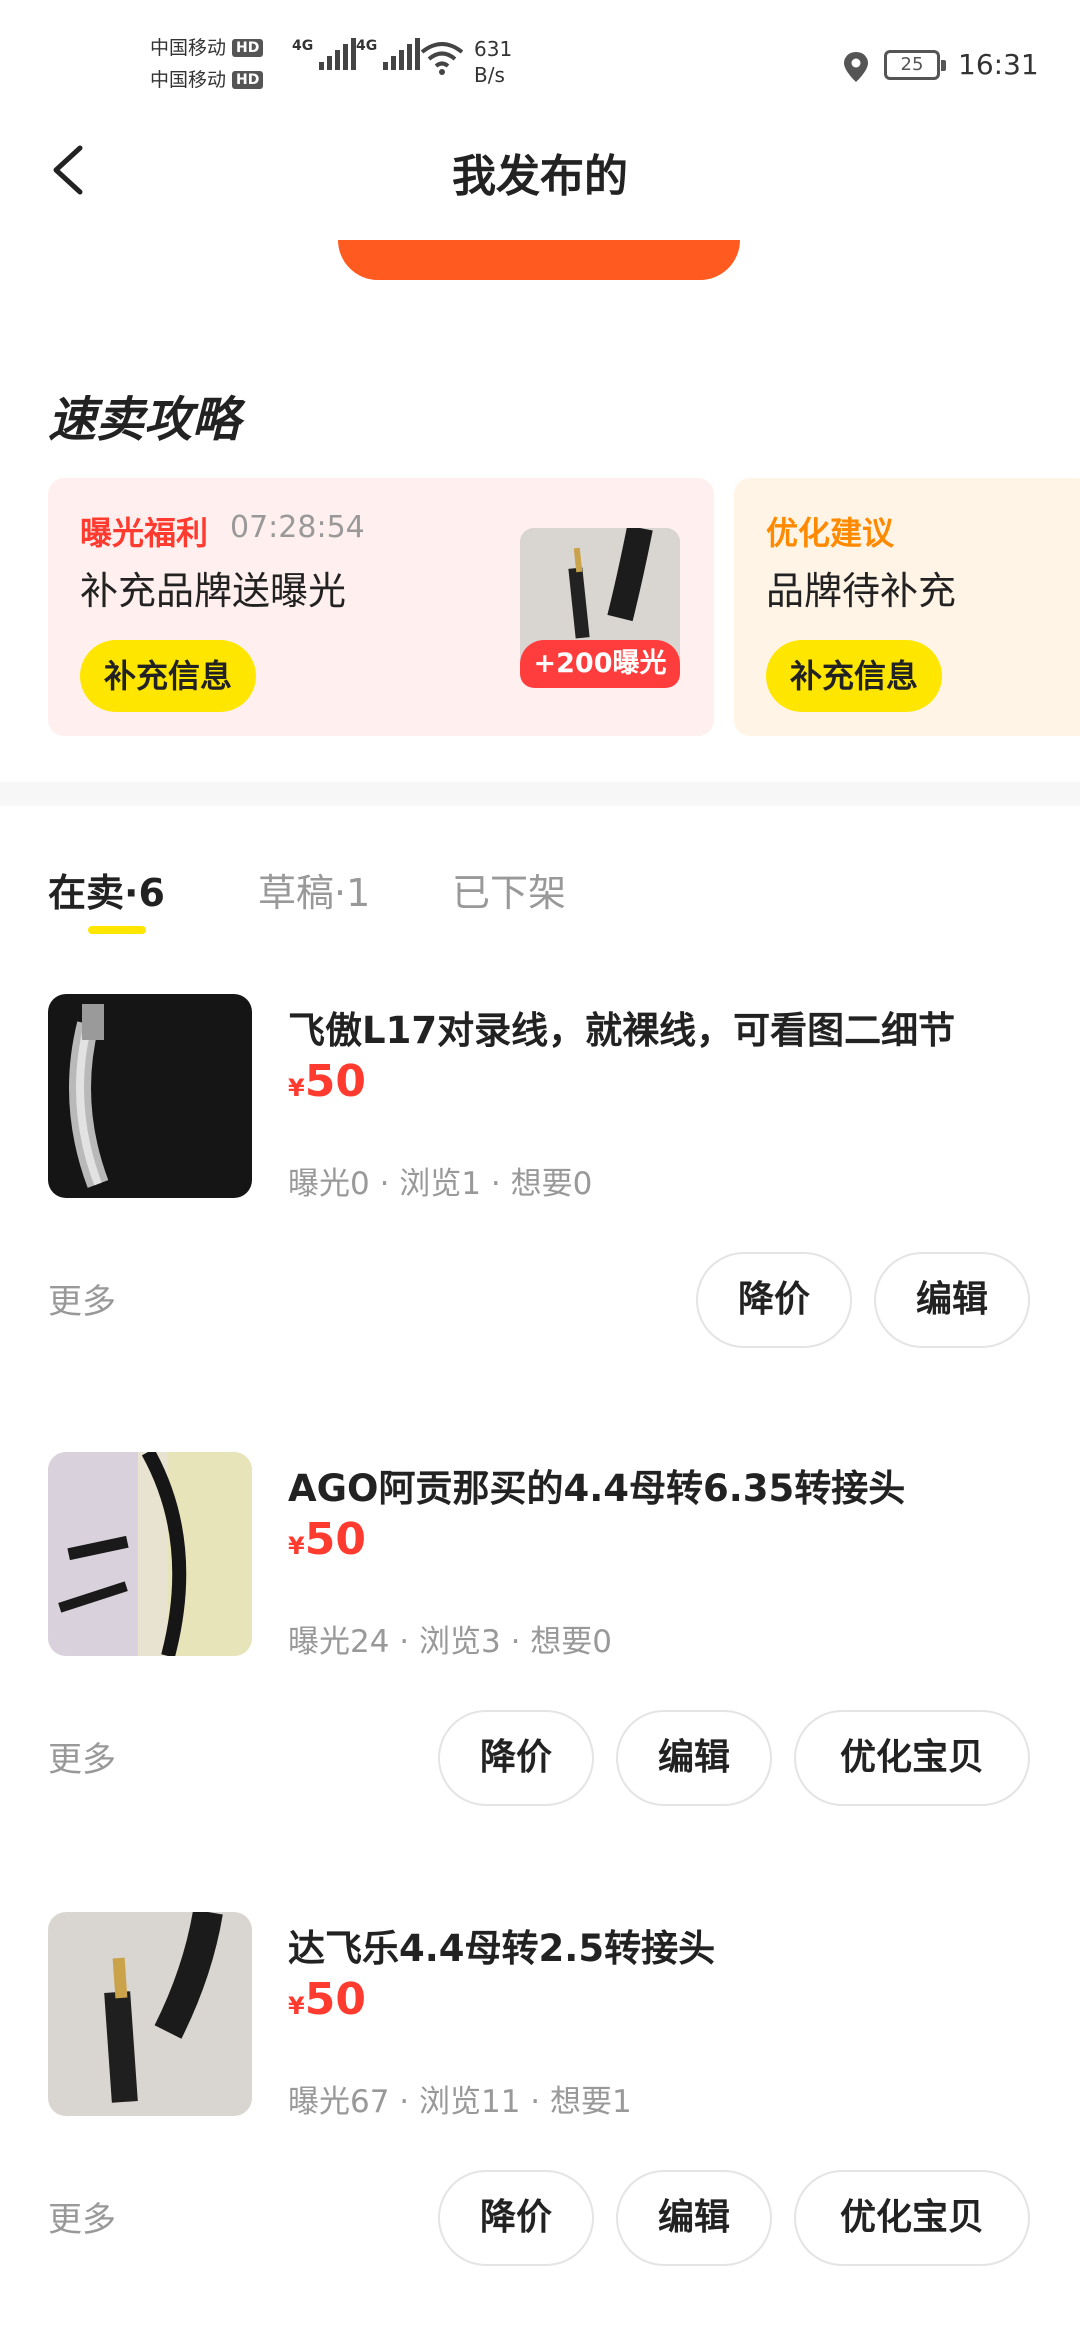 The image size is (1080, 2340). What do you see at coordinates (830, 533) in the screenshot?
I see `card-tag: 优化建议` at bounding box center [830, 533].